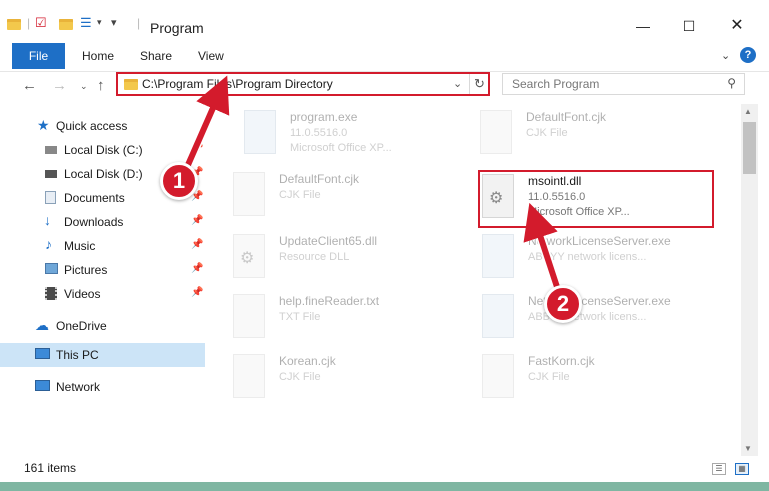  What do you see at coordinates (179, 181) in the screenshot?
I see `callout-badge-1: 1` at bounding box center [179, 181].